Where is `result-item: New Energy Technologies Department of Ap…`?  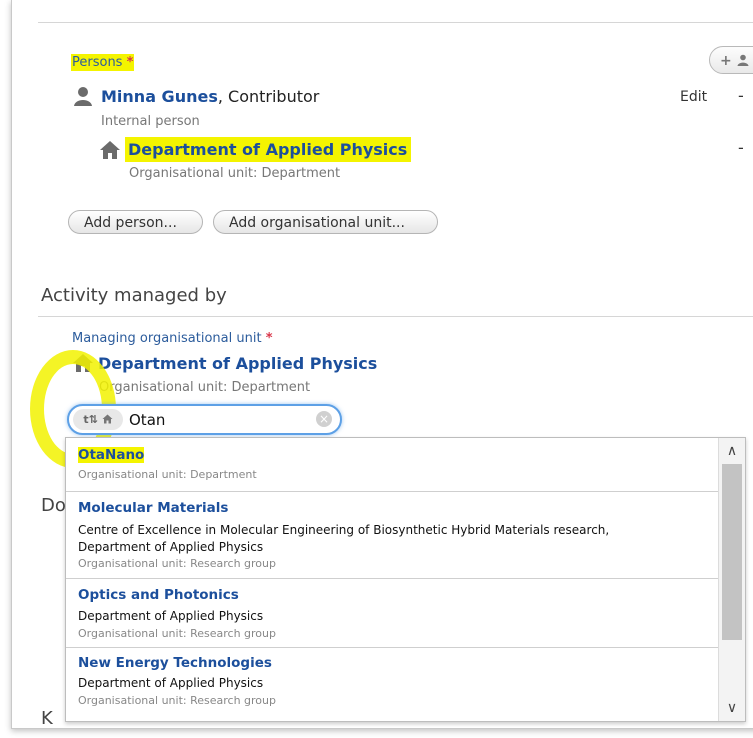
result-item: New Energy Technologies Department of Ap… is located at coordinates (404, 684).